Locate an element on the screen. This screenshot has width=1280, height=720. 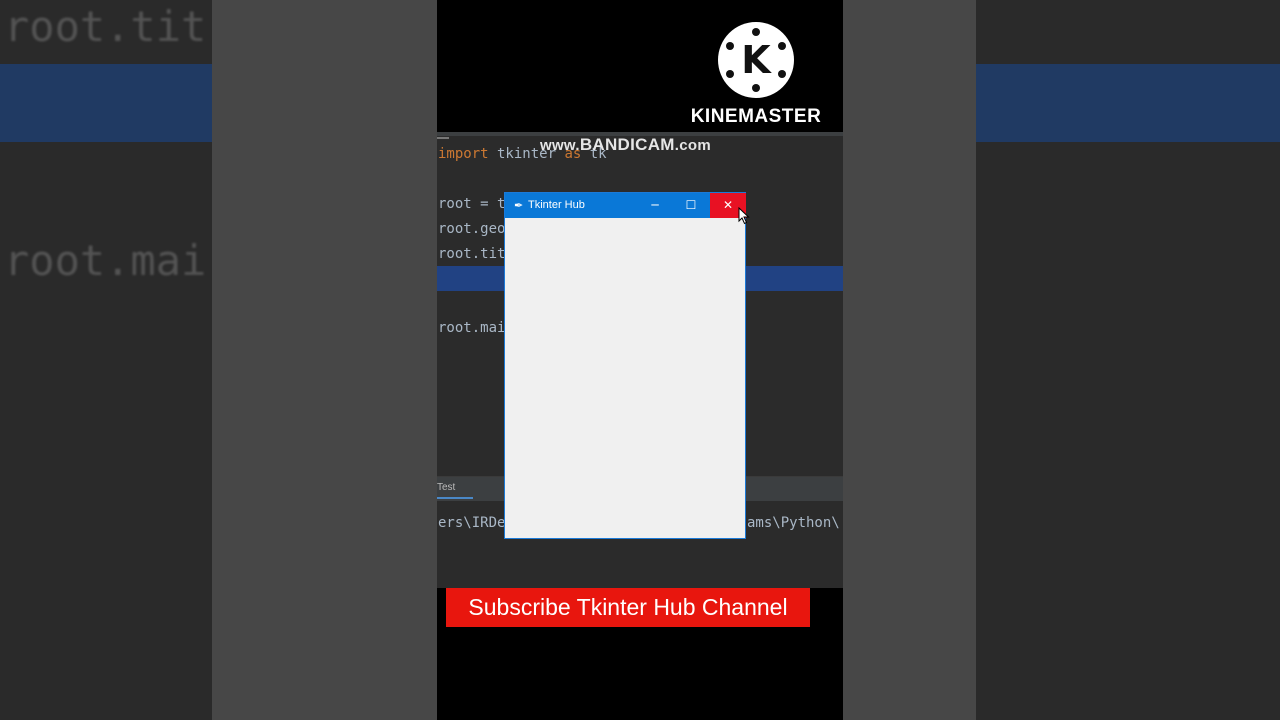
maximize-button: ☐ is located at coordinates (691, 205).